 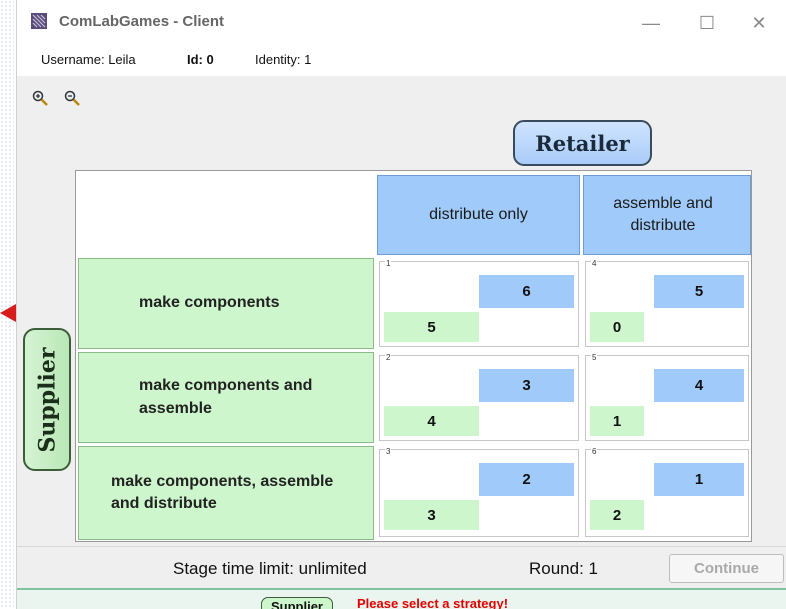 I want to click on payoff-cell: 3 2 3, so click(x=479, y=492).